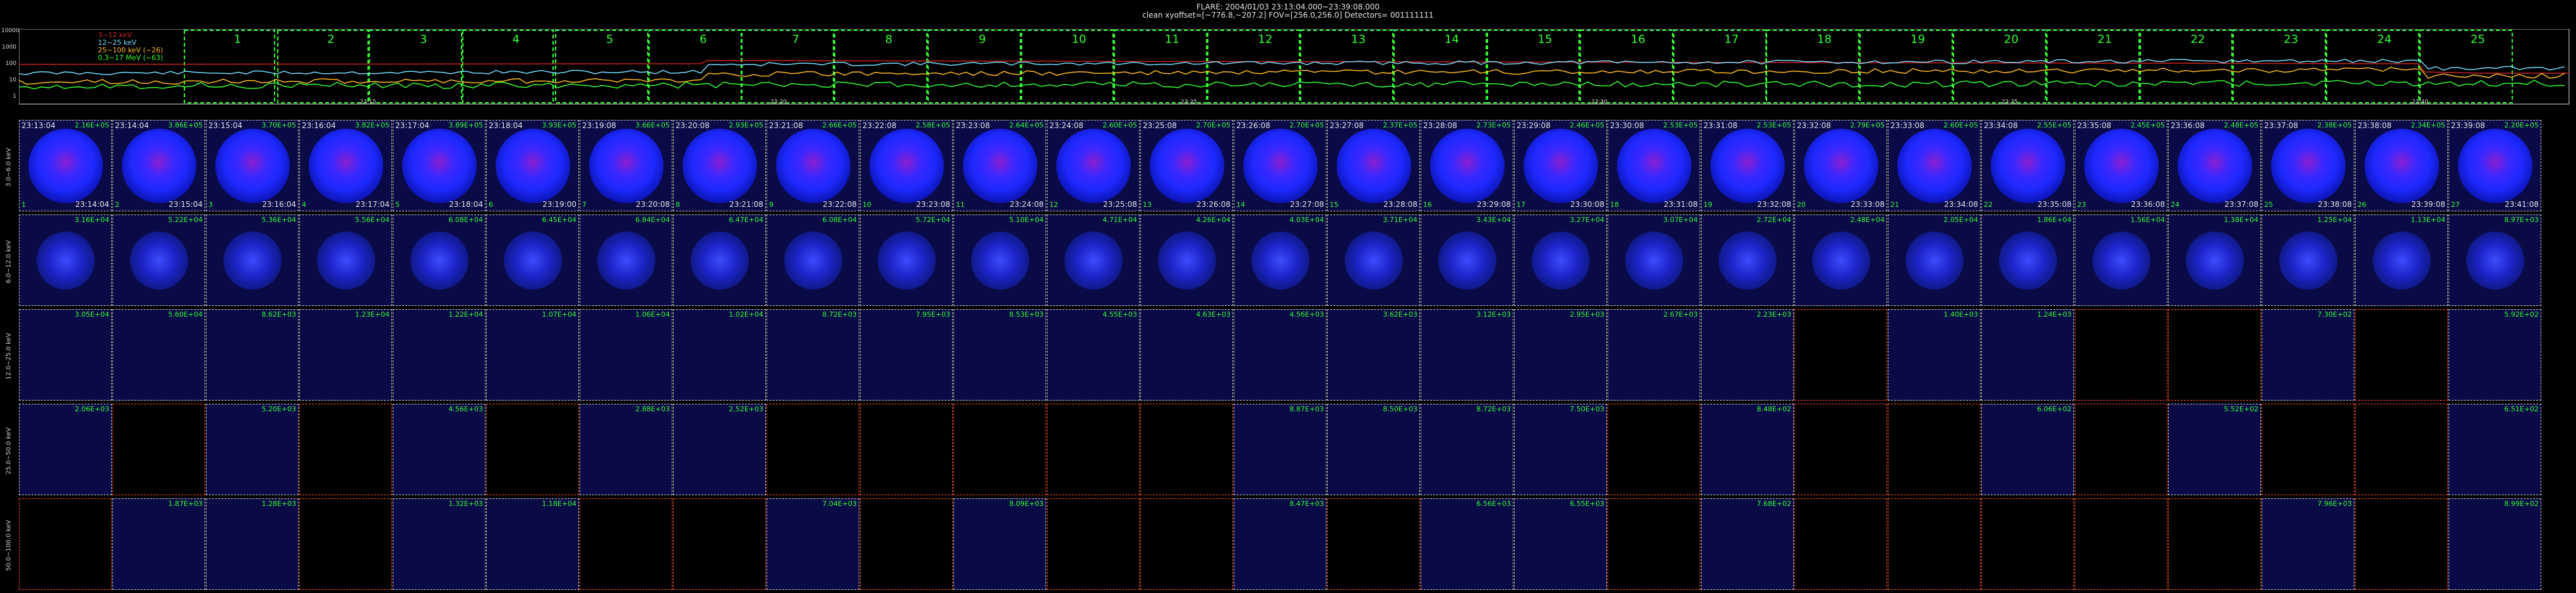 The image size is (2576, 593). What do you see at coordinates (65, 260) in the screenshot?
I see `image-cell: 3.16E+04` at bounding box center [65, 260].